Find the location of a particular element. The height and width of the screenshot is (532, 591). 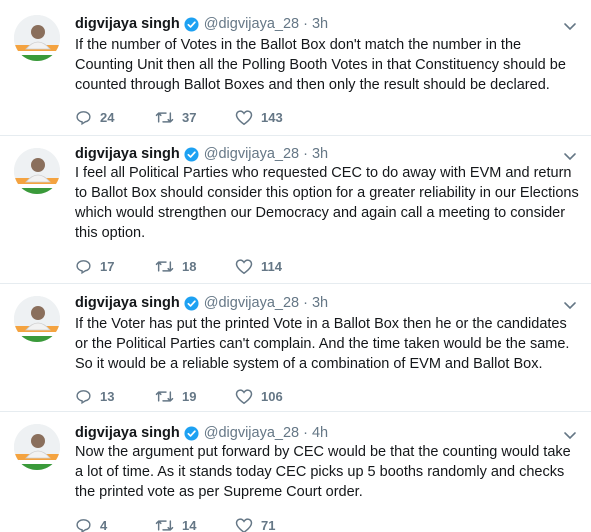

tweet-actions: 17 18 114 is located at coordinates (195, 266).